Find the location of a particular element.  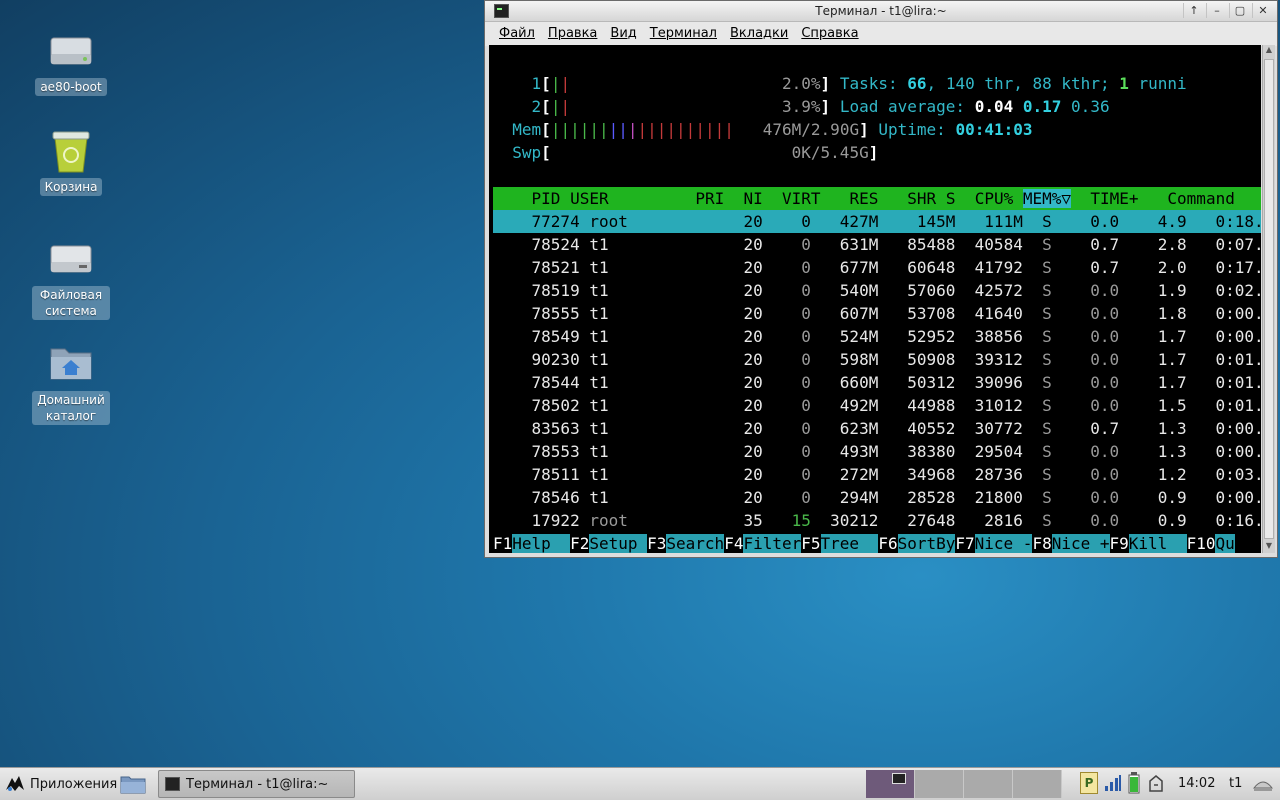

fkey-f10: F10 is located at coordinates (1201, 543).